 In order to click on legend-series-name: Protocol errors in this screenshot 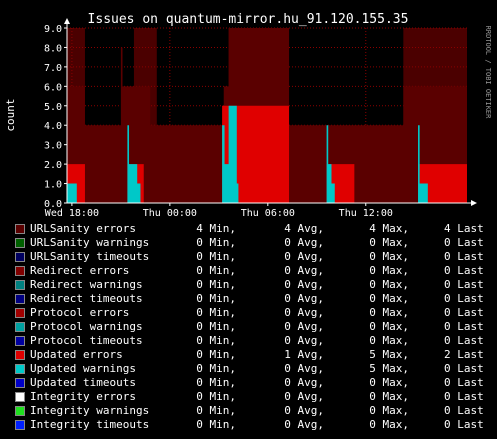, I will do `click(80, 312)`.